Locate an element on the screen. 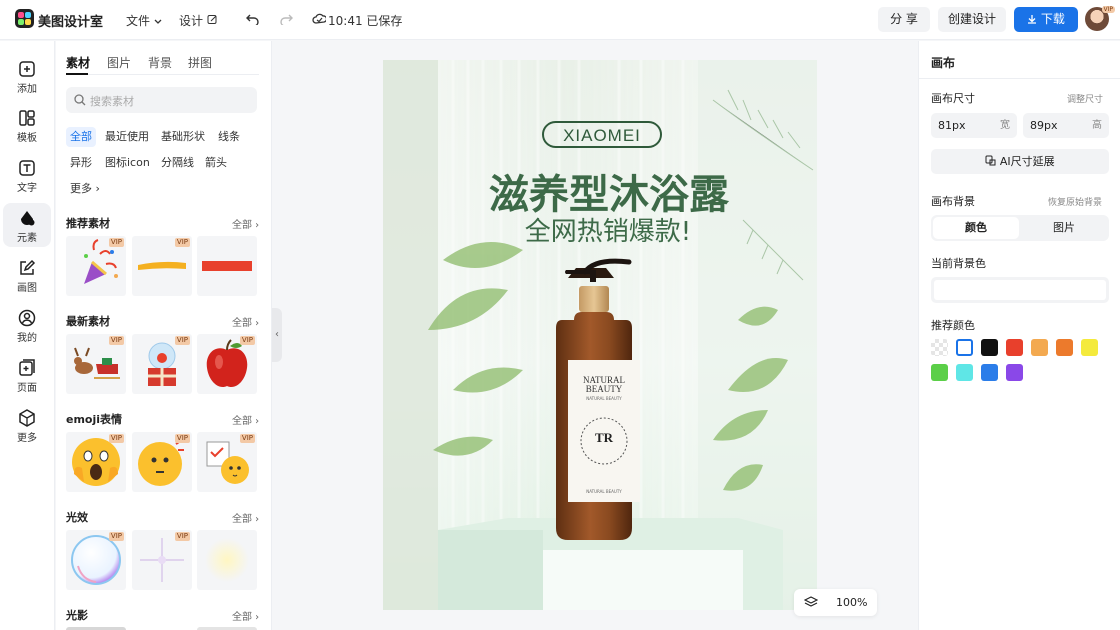  rail-item-mine: 我的 is located at coordinates (27, 325).